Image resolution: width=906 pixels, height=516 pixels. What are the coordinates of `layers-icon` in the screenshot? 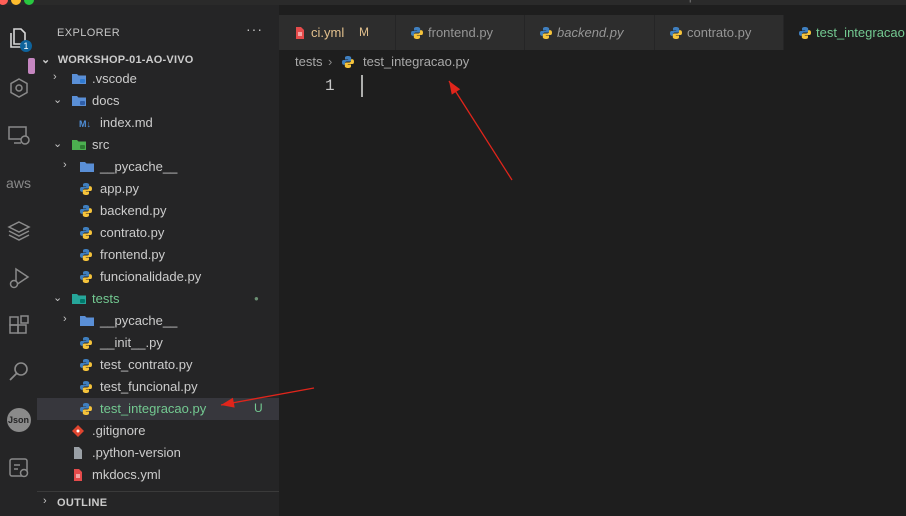 It's located at (18, 231).